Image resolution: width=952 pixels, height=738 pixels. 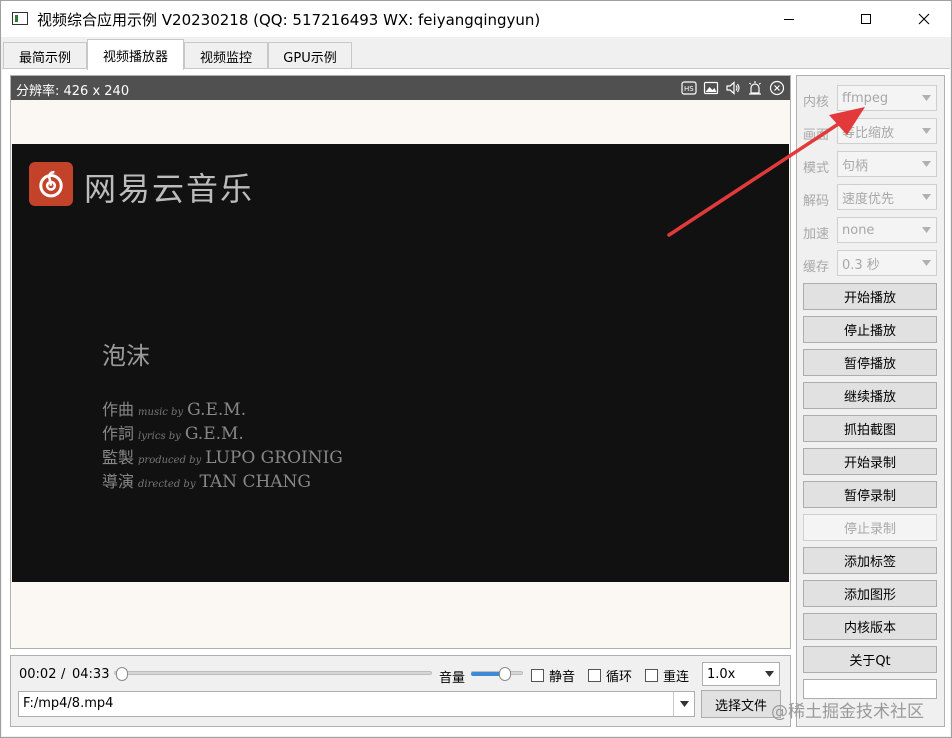 I want to click on credit-line: 導演 directed by TAN CHANG, so click(x=206, y=480).